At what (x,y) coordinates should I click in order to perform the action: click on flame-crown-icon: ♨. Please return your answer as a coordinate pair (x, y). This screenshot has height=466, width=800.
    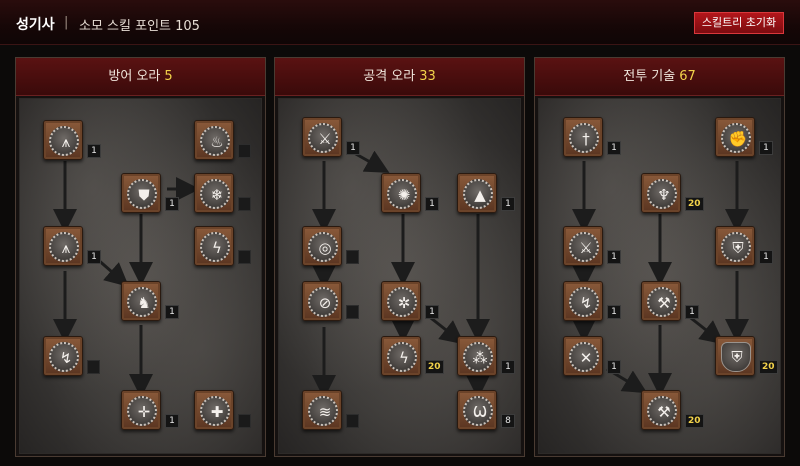
    Looking at the image, I should click on (217, 142).